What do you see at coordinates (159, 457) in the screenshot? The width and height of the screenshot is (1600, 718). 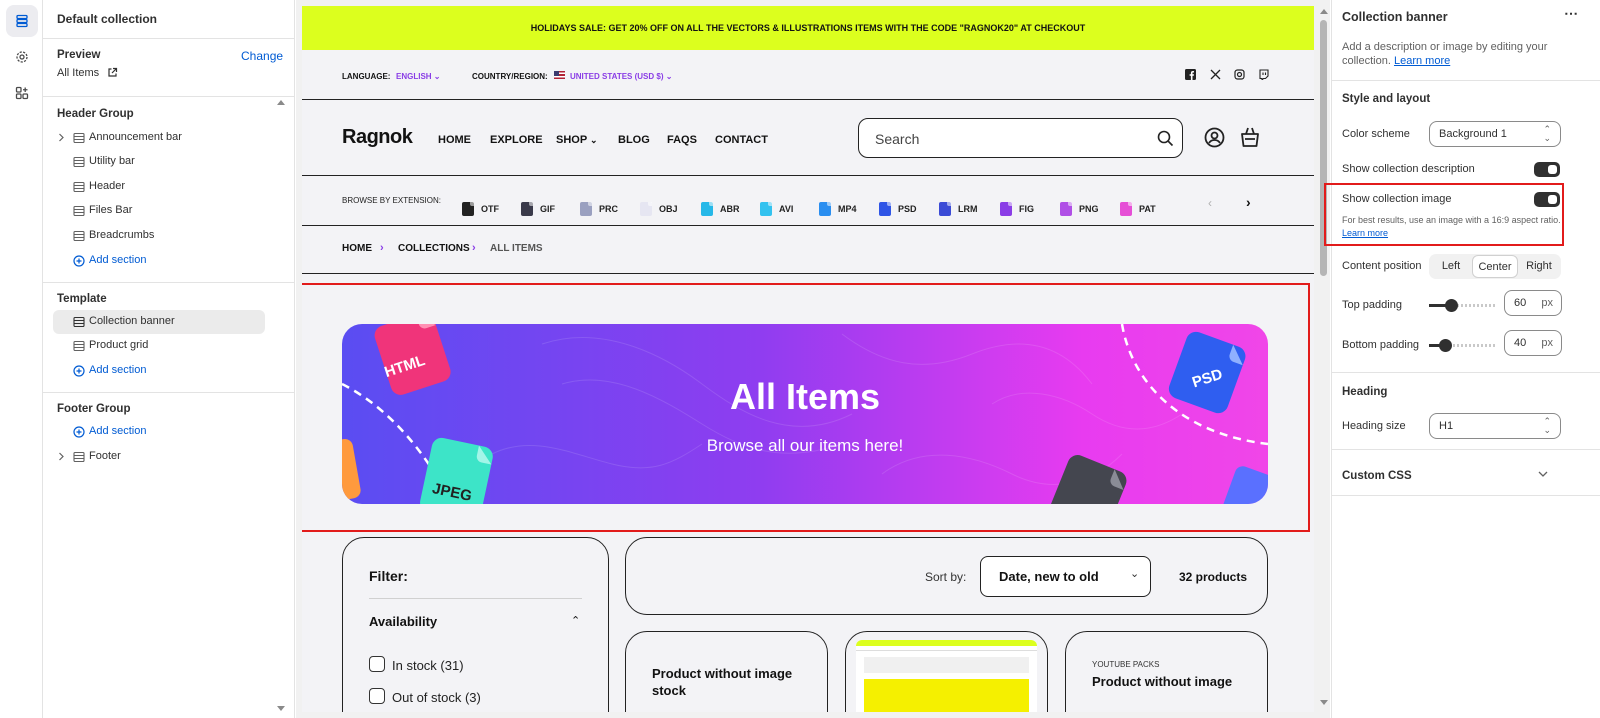 I see `section-footer: Footer` at bounding box center [159, 457].